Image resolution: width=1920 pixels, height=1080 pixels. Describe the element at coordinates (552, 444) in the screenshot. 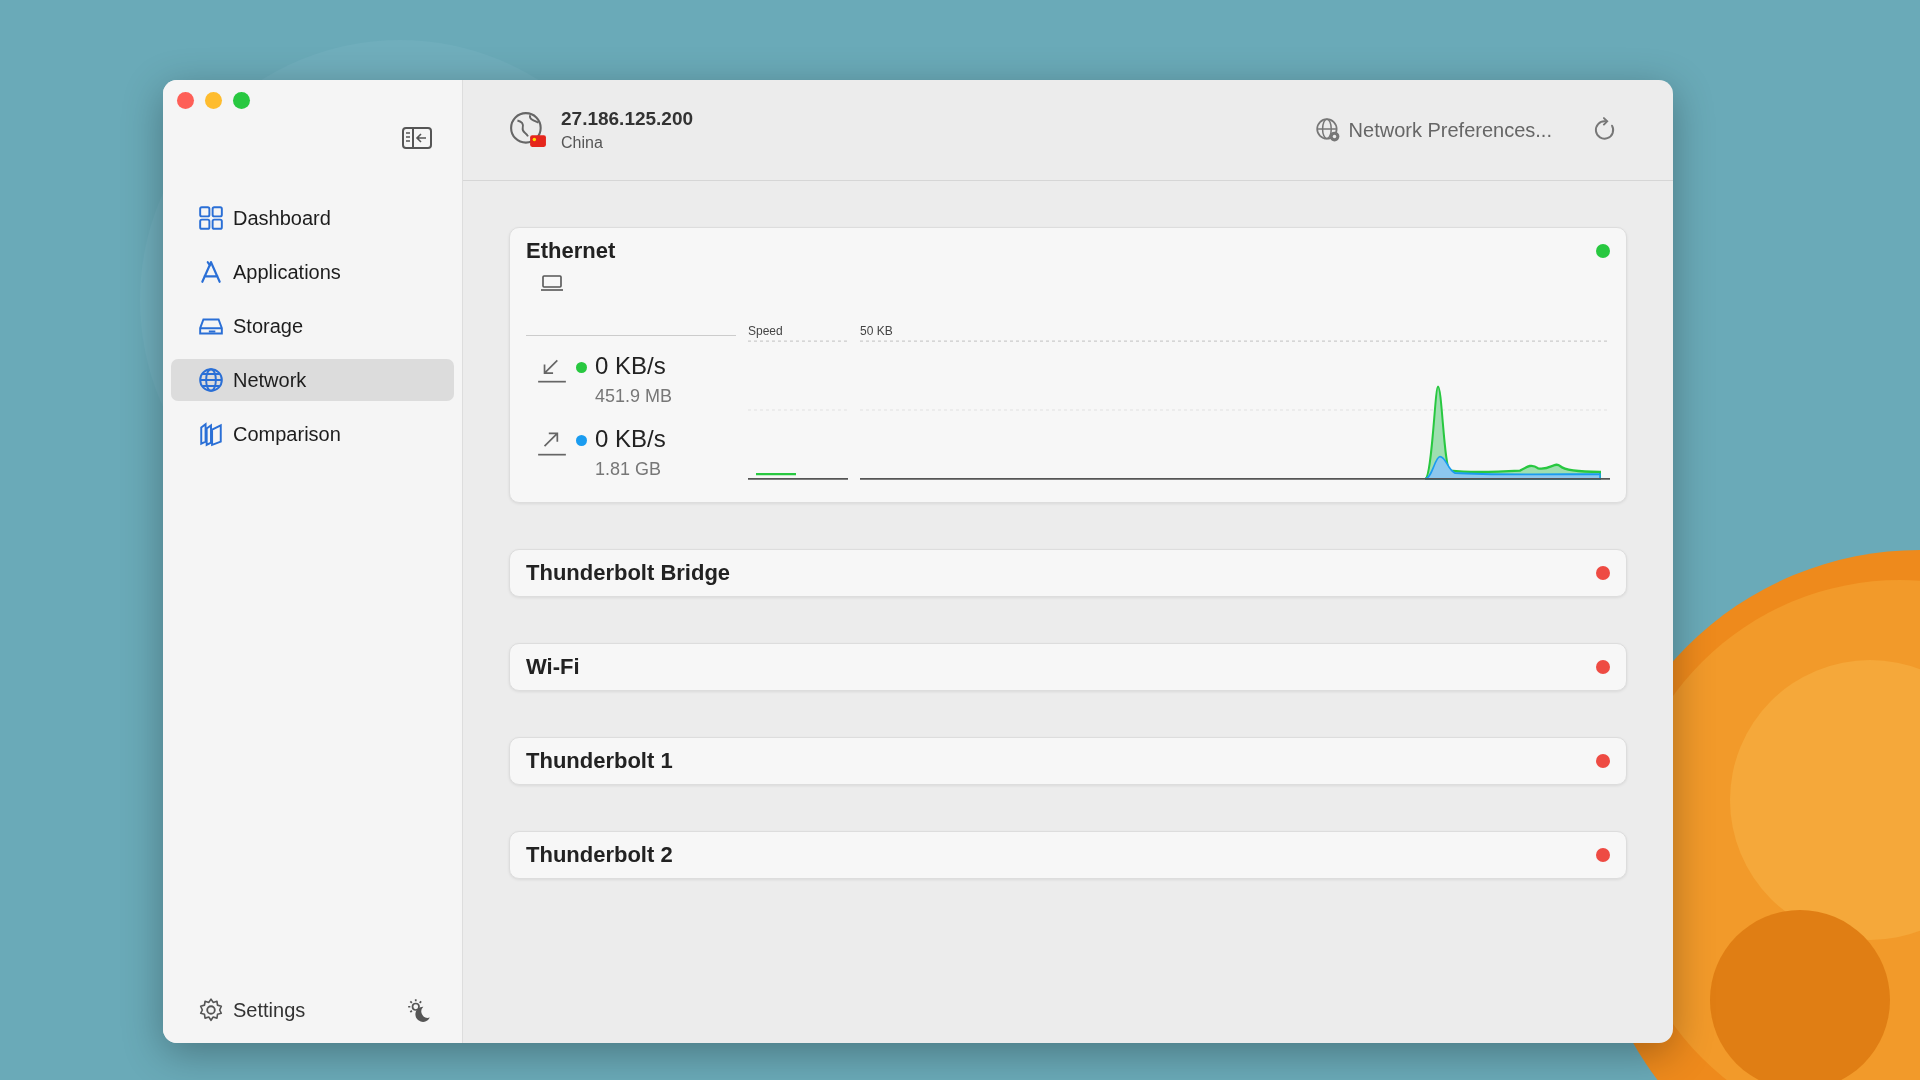

I see `upload-arrow-icon` at that location.